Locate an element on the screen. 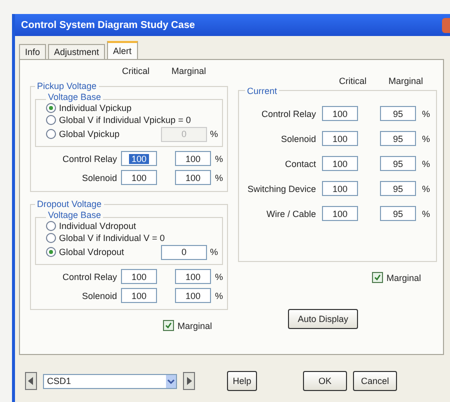 The image size is (450, 402). row-label: Switching Device is located at coordinates (281, 189).